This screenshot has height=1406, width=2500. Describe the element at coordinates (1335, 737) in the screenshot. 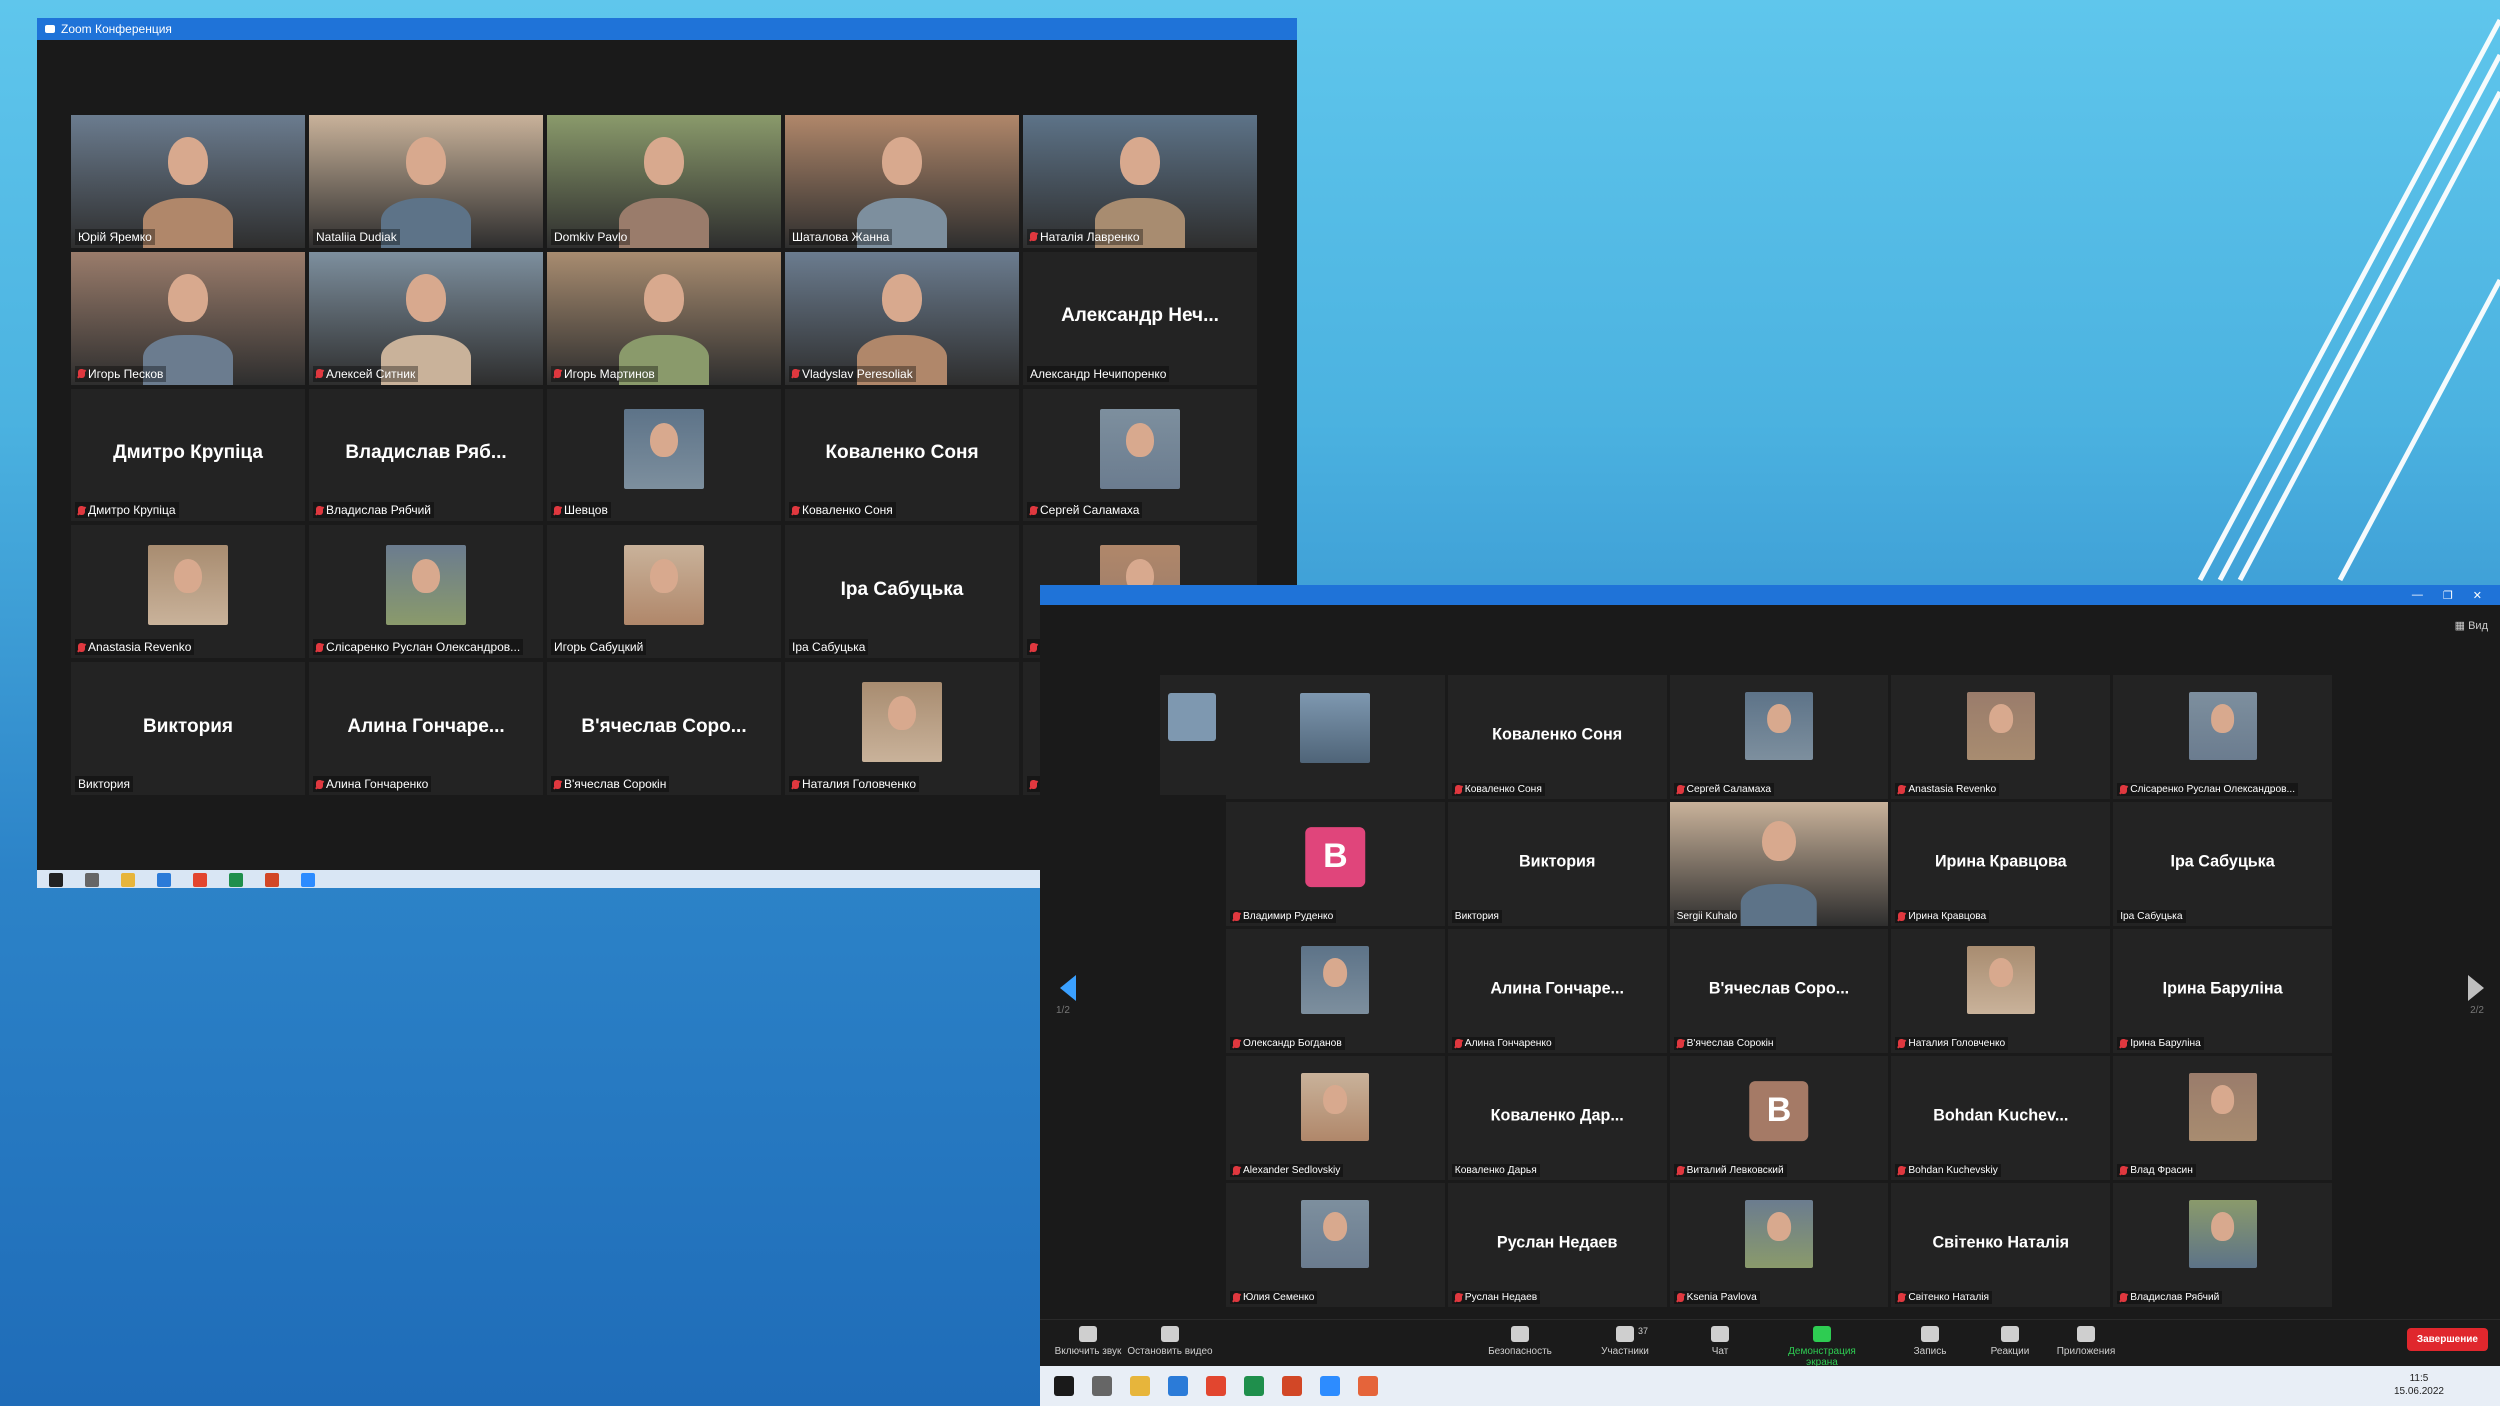

I see `participant-tile` at that location.